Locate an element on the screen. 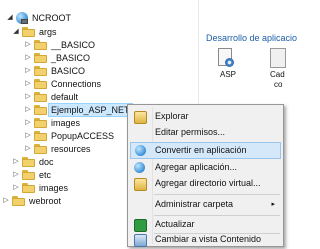  asp-feature-icon is located at coordinates (227, 58).